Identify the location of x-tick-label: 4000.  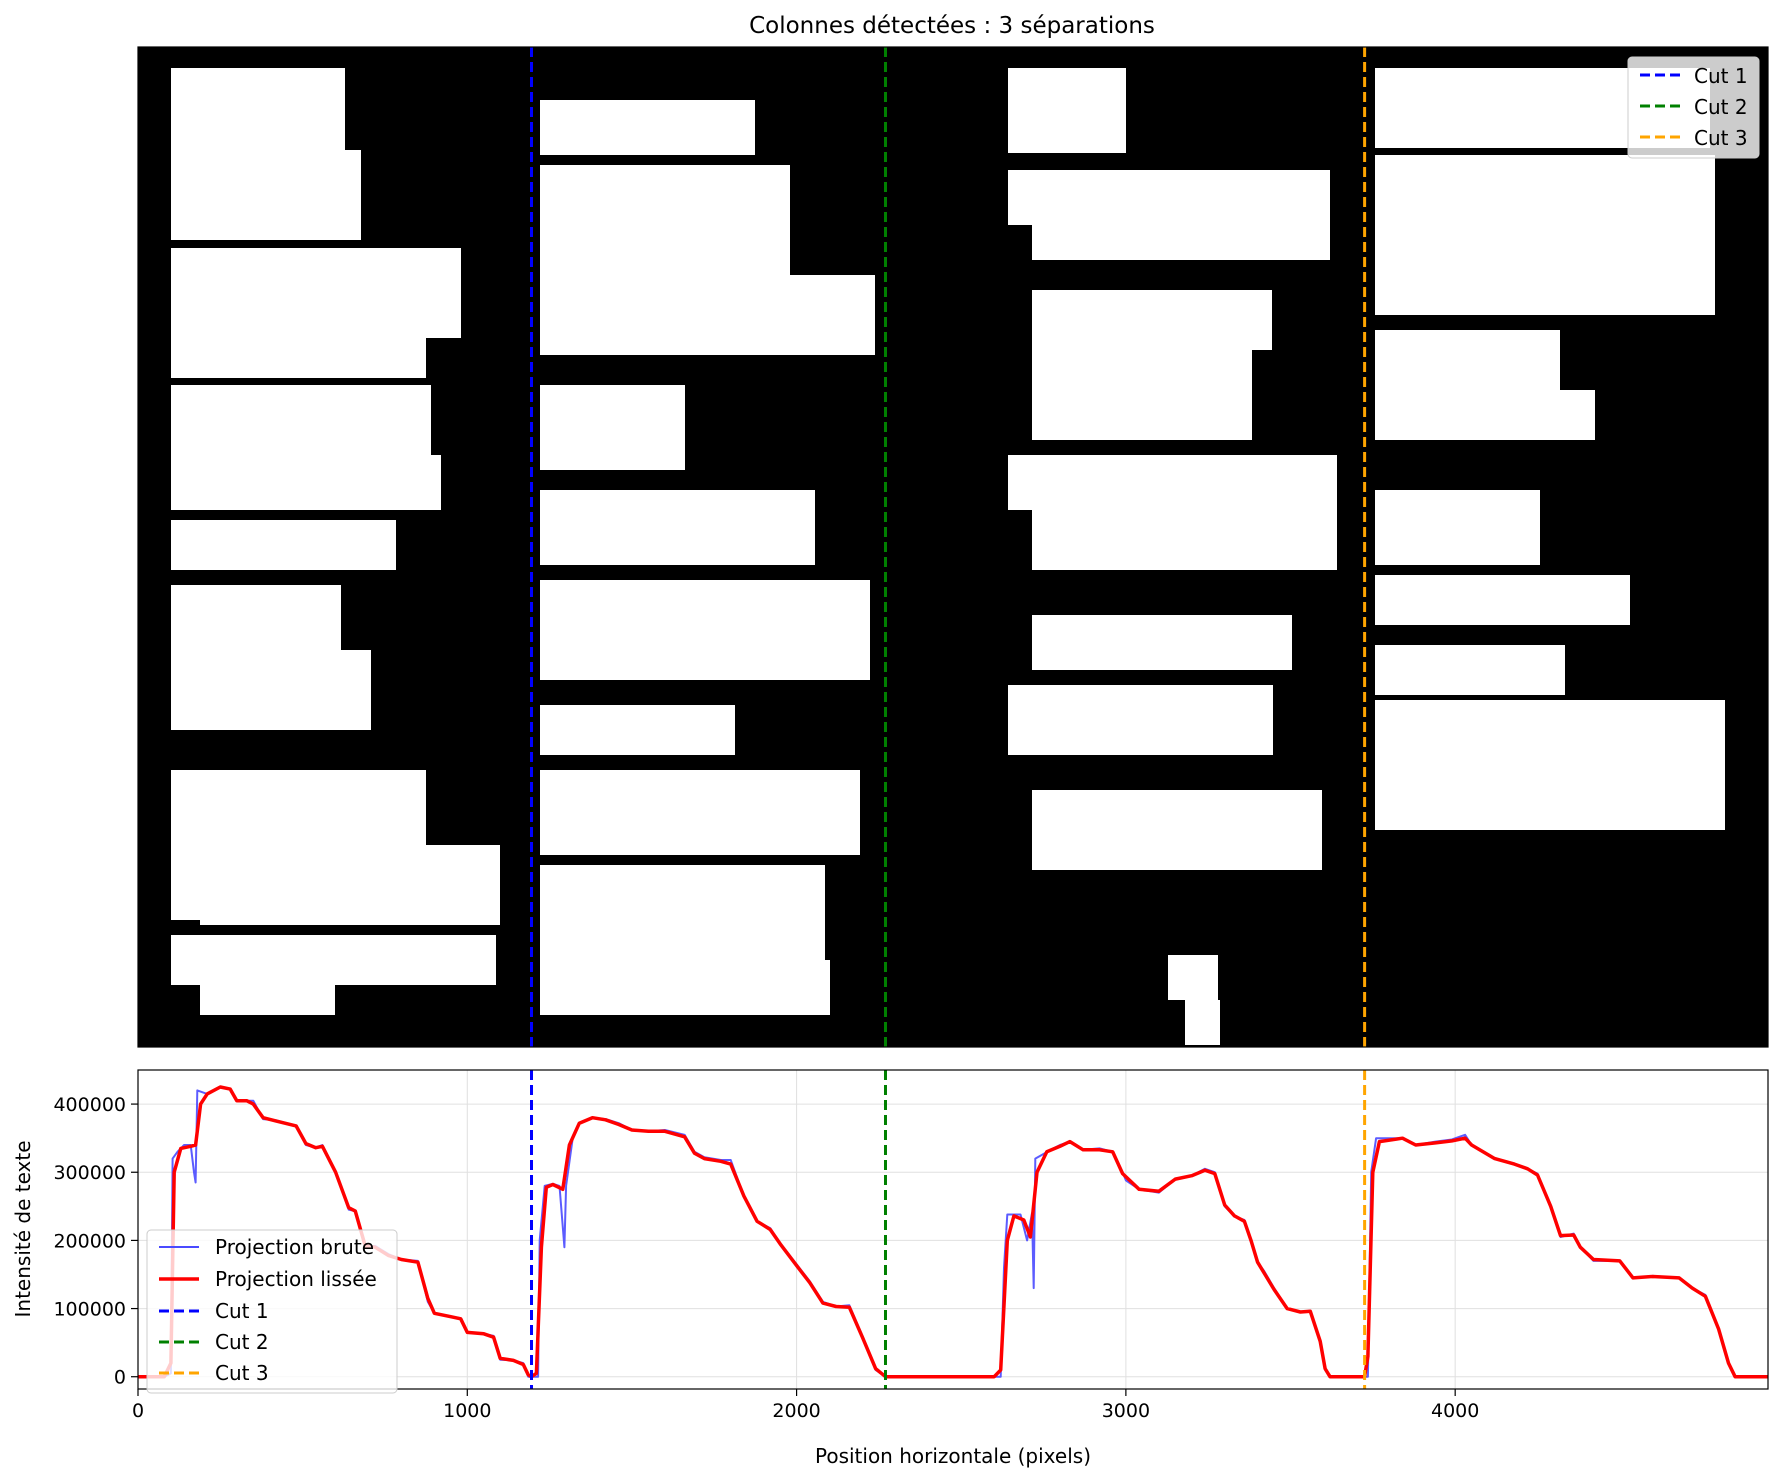
(1455, 1411).